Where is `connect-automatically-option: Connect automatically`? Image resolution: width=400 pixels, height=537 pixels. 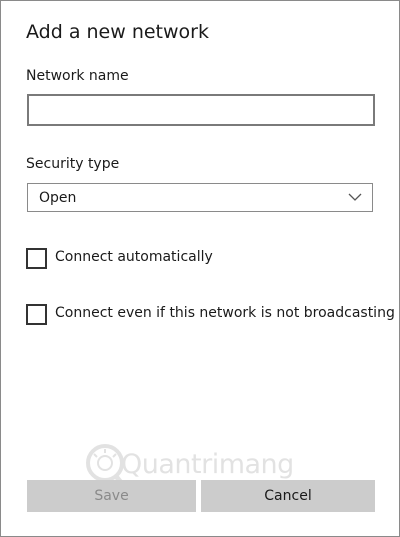
connect-automatically-option: Connect automatically is located at coordinates (121, 259).